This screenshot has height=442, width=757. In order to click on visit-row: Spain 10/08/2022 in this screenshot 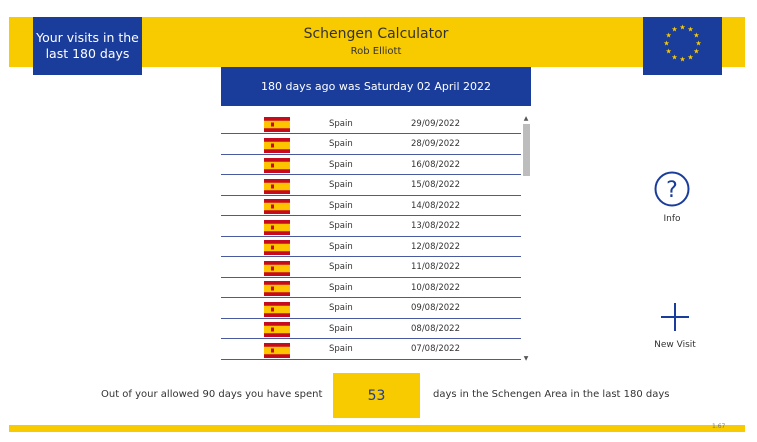, I will do `click(371, 288)`.